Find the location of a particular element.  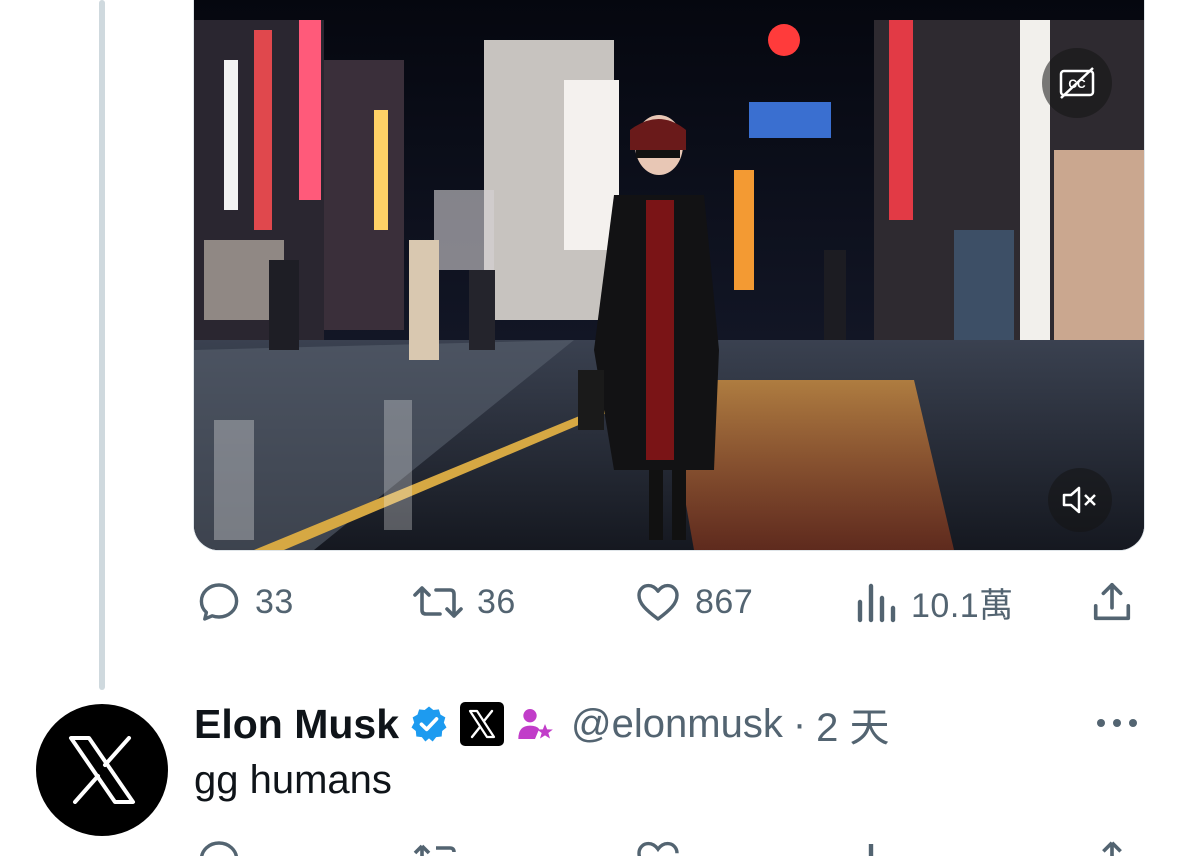

reply-count: 33 is located at coordinates (274, 601).